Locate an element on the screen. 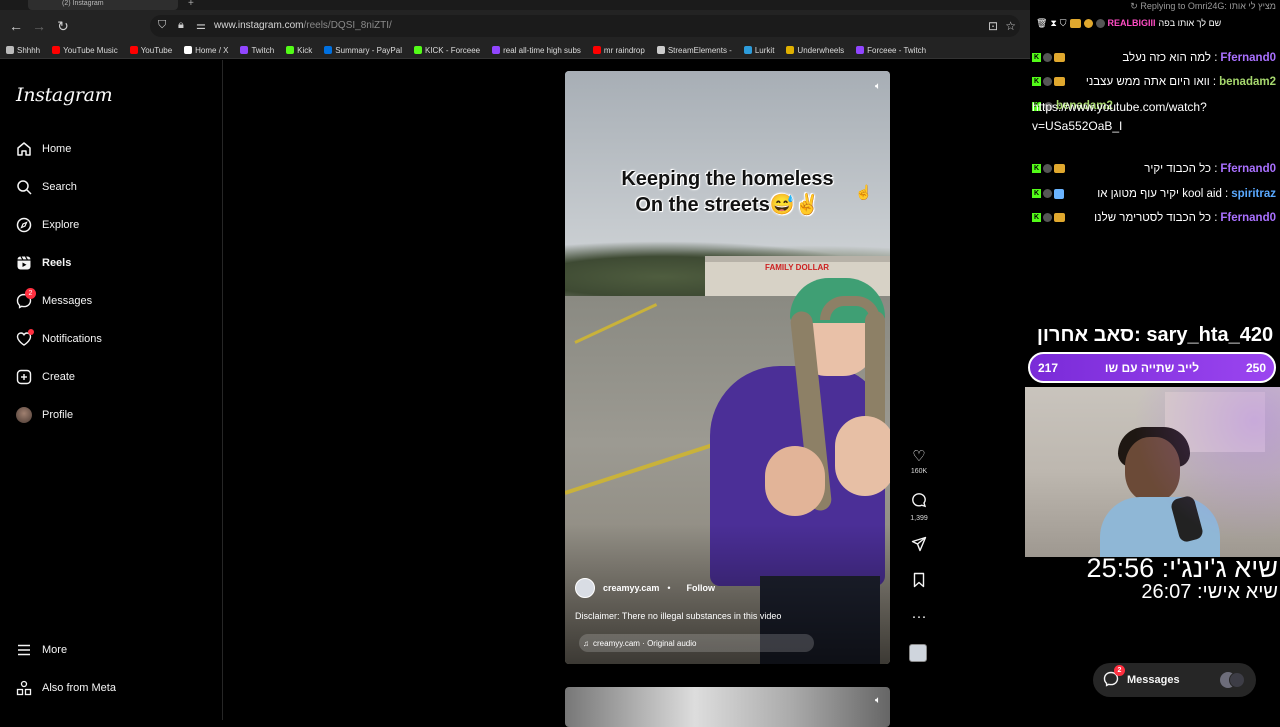 This screenshot has width=1280, height=727. back-icon: ← is located at coordinates (16, 26).